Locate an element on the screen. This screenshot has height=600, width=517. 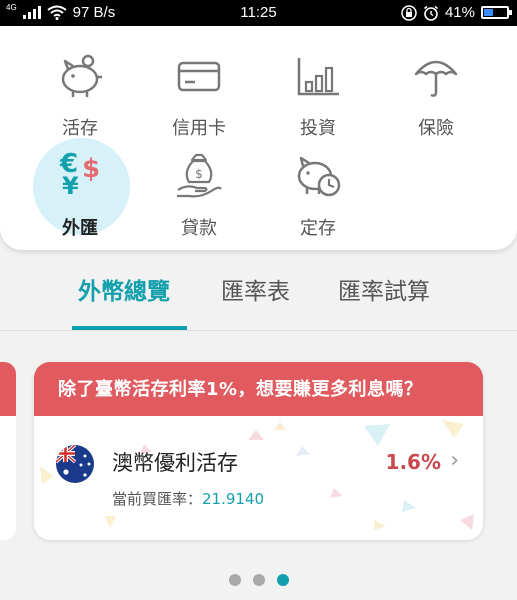
previous-card-peek is located at coordinates (8, 451).